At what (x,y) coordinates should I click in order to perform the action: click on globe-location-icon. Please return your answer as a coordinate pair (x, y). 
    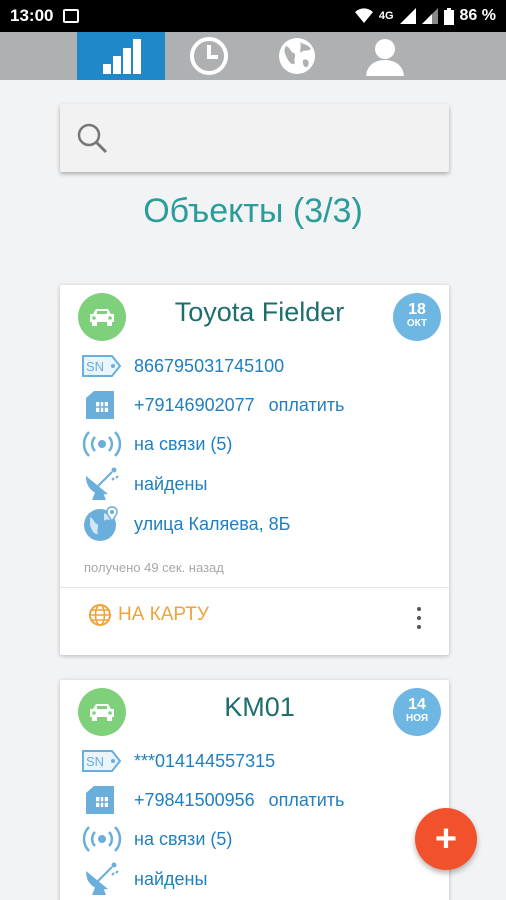
    Looking at the image, I should click on (101, 523).